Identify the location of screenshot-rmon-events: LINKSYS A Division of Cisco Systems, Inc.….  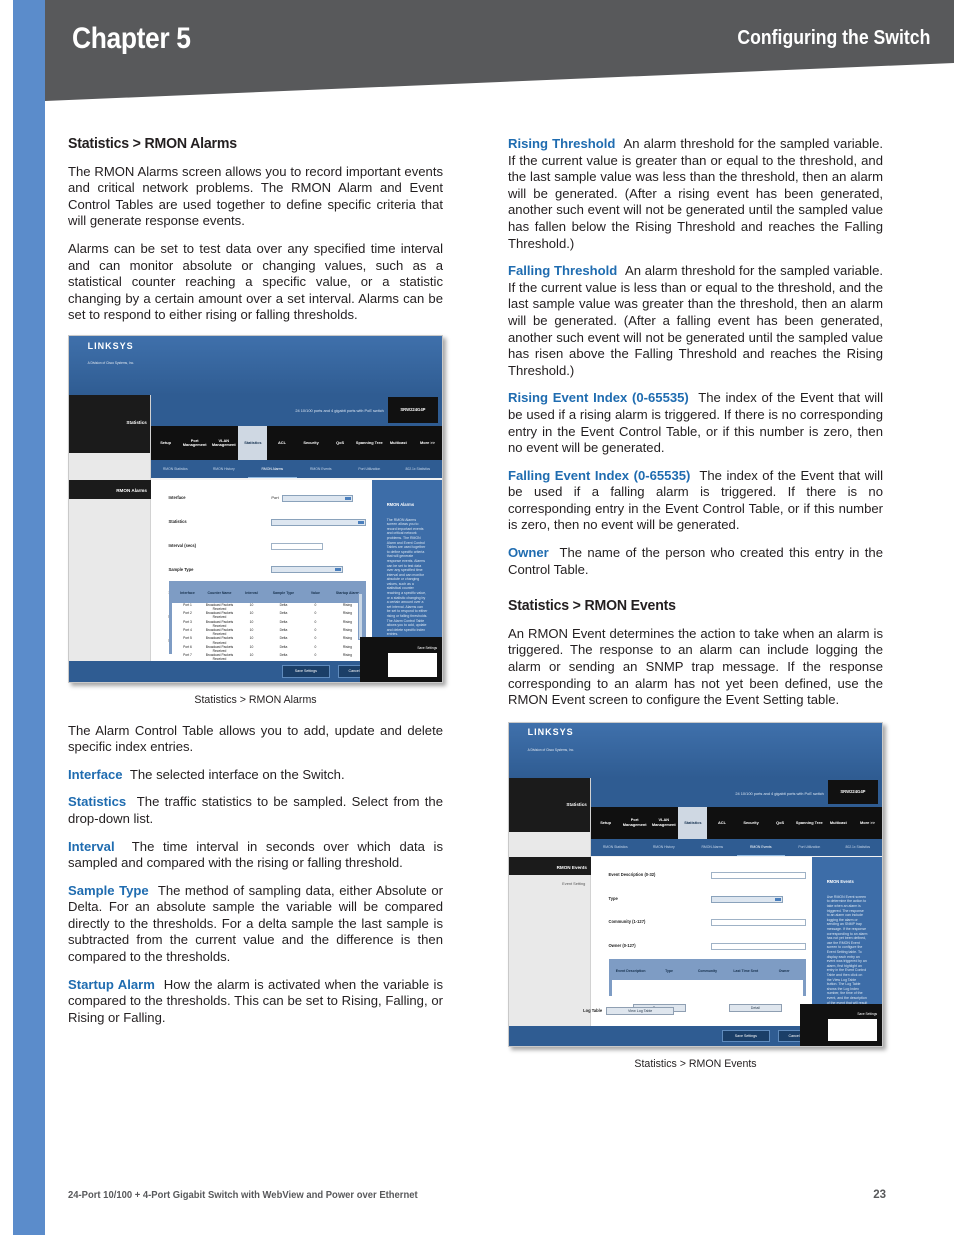
(695, 884).